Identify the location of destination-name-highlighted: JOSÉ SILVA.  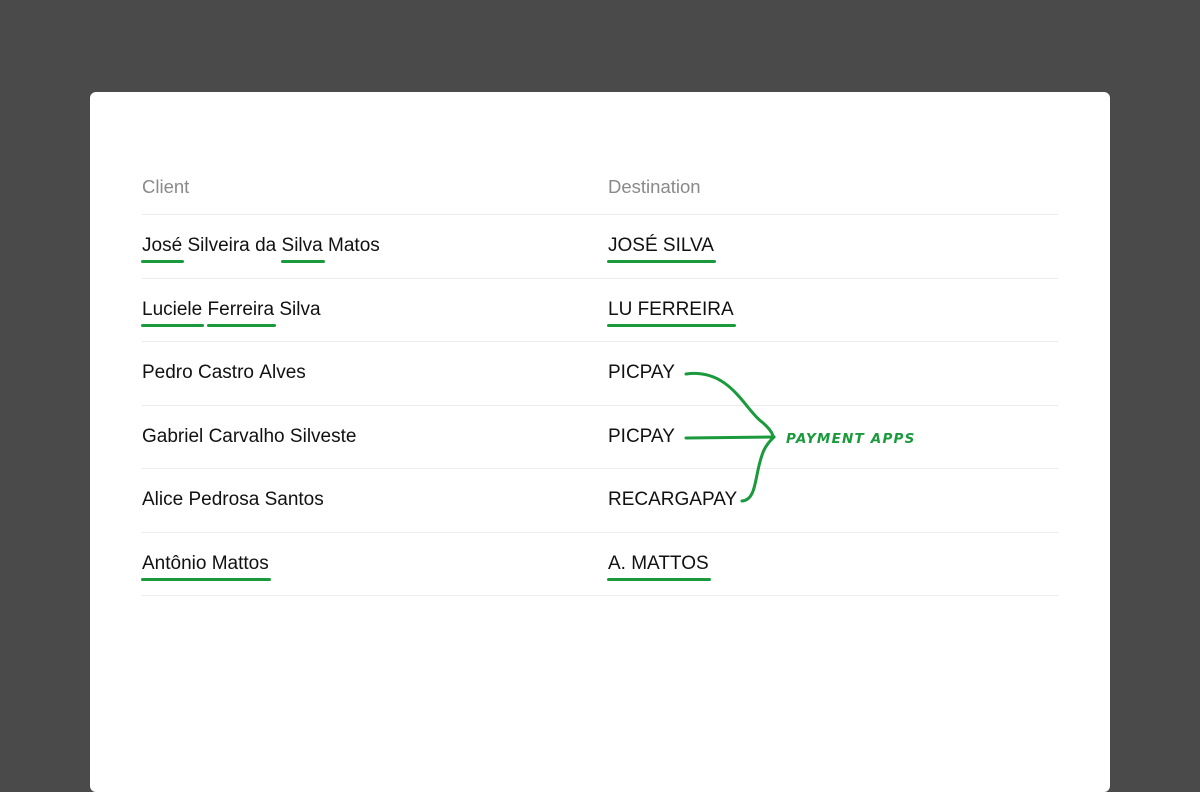
(661, 249).